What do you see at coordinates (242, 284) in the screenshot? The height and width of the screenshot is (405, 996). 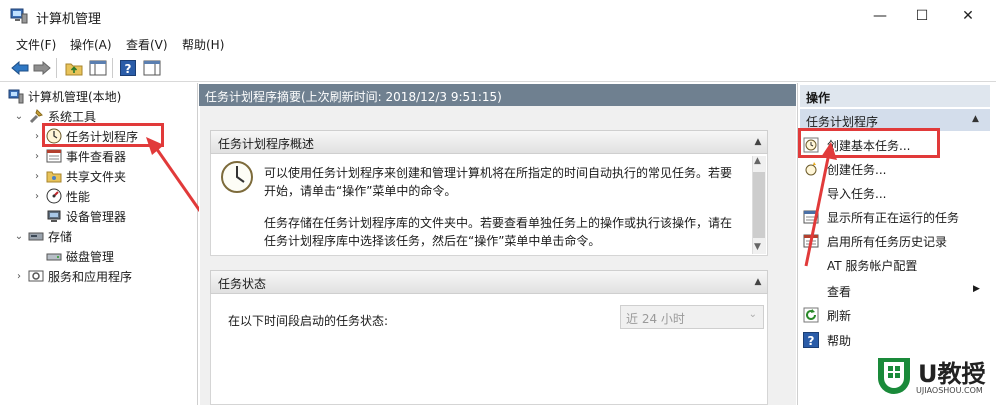 I see `section-title: 任务状态` at bounding box center [242, 284].